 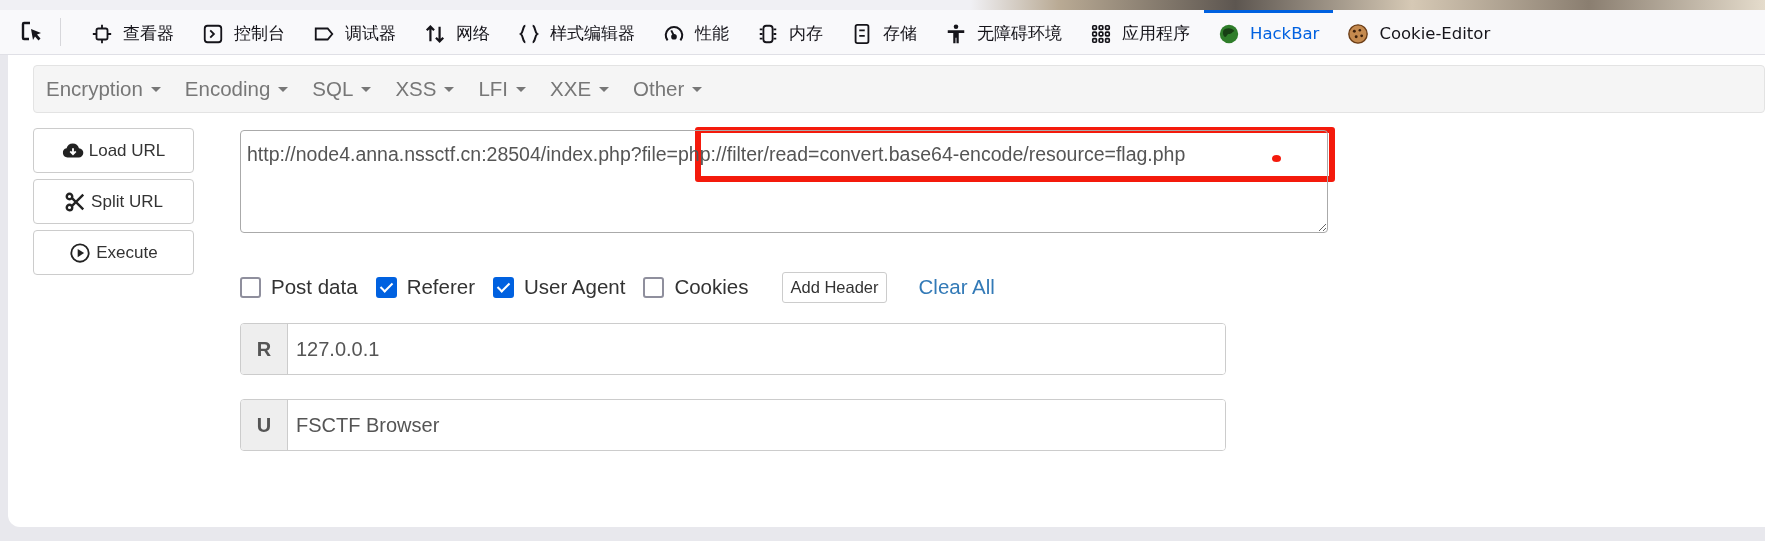 I want to click on grid-icon, so click(x=1101, y=33).